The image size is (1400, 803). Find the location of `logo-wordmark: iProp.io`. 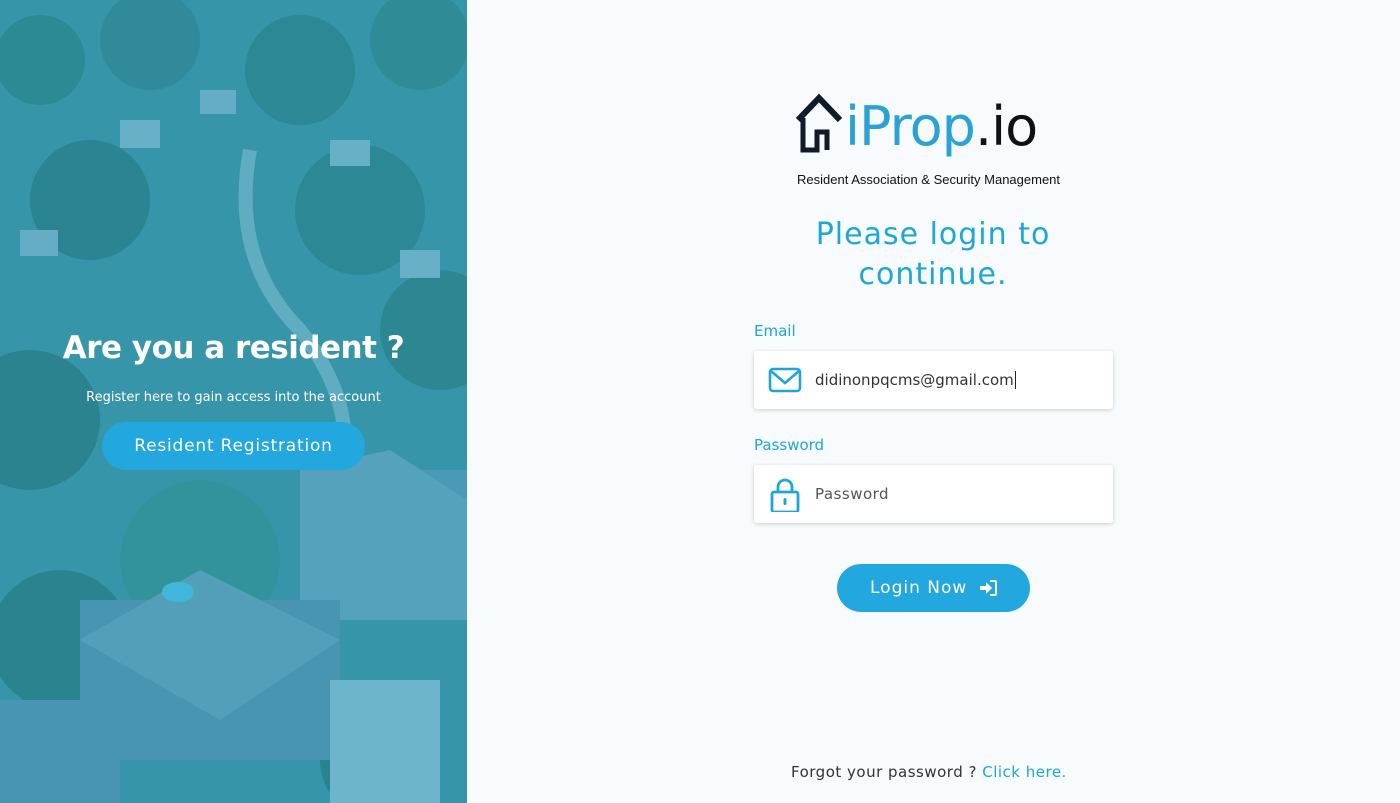

logo-wordmark: iProp.io is located at coordinates (941, 127).